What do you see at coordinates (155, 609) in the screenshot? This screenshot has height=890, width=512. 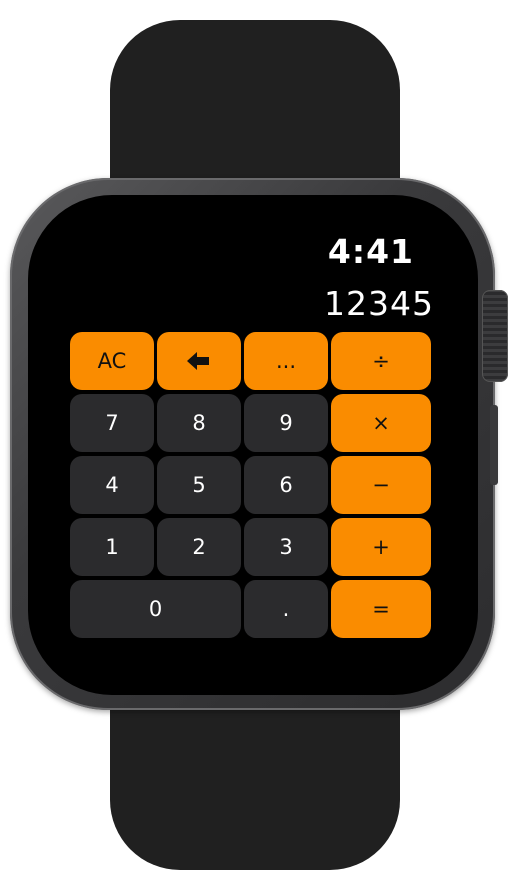 I see `digit-0-button: 0` at bounding box center [155, 609].